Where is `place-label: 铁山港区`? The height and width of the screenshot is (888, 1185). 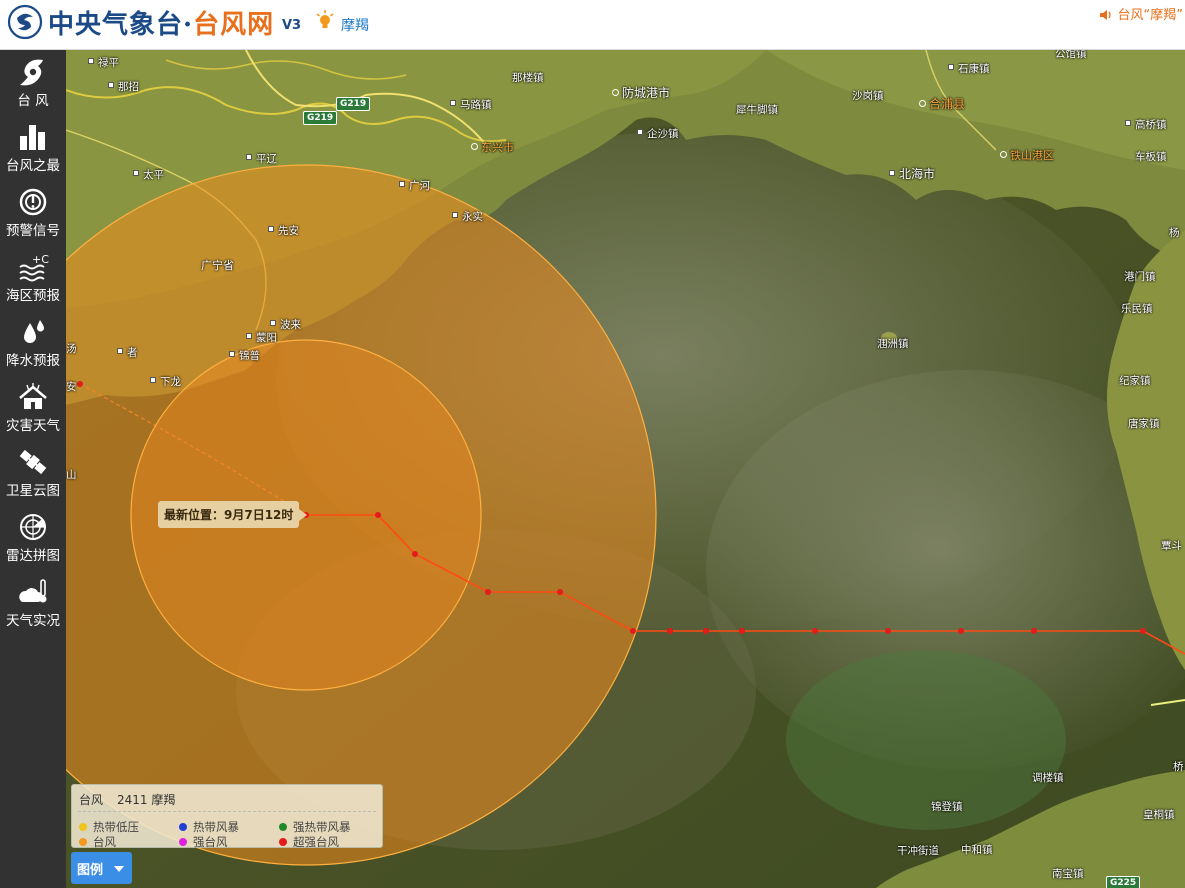 place-label: 铁山港区 is located at coordinates (1027, 155).